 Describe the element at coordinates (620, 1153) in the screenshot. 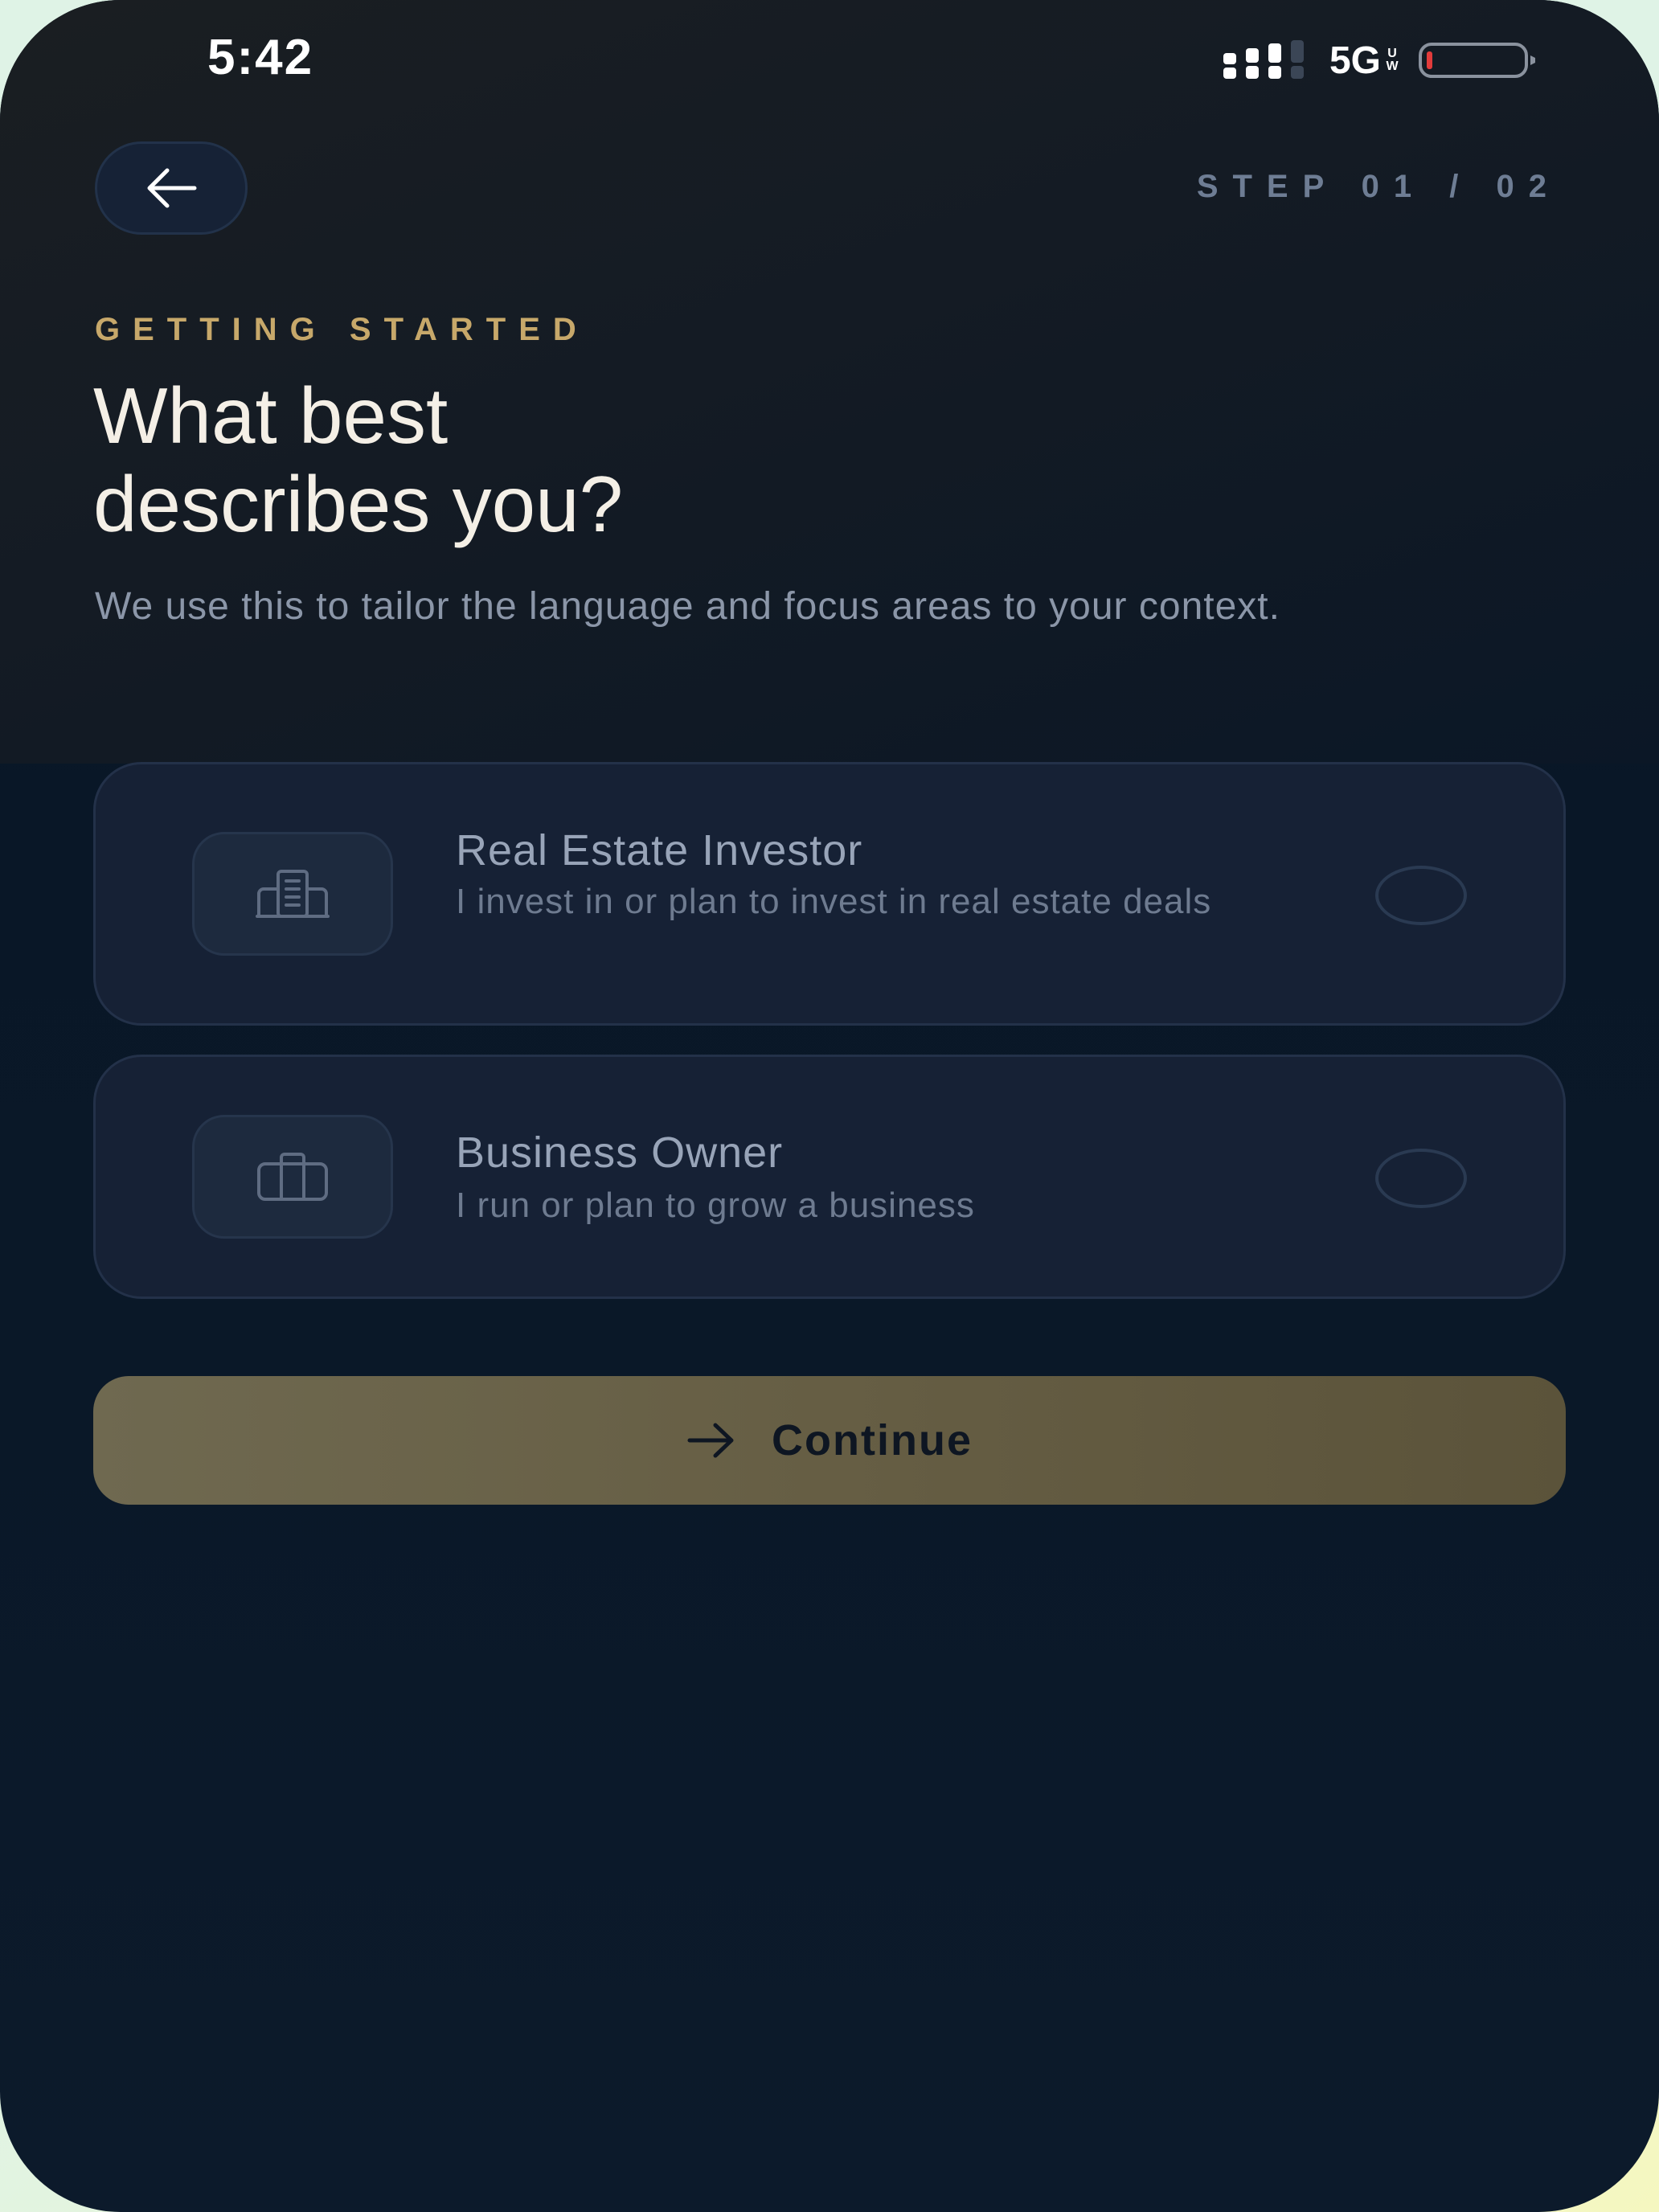

I see `option-title: Business Owner` at that location.